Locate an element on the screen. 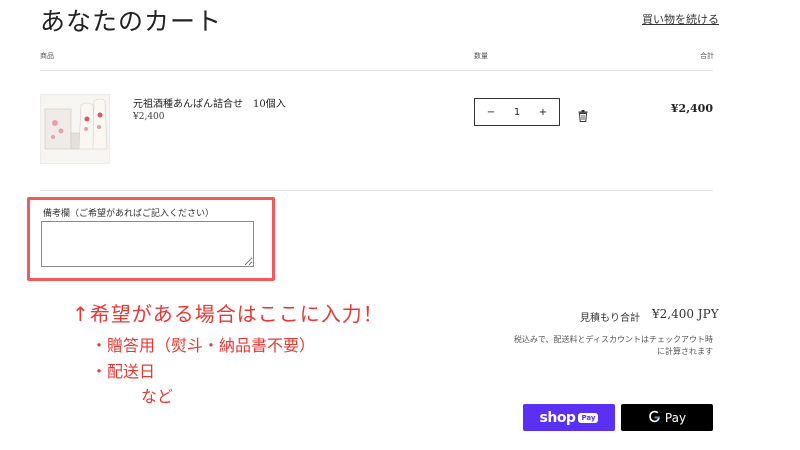 This screenshot has width=800, height=450. shop-pay-wordmark: shop is located at coordinates (557, 417).